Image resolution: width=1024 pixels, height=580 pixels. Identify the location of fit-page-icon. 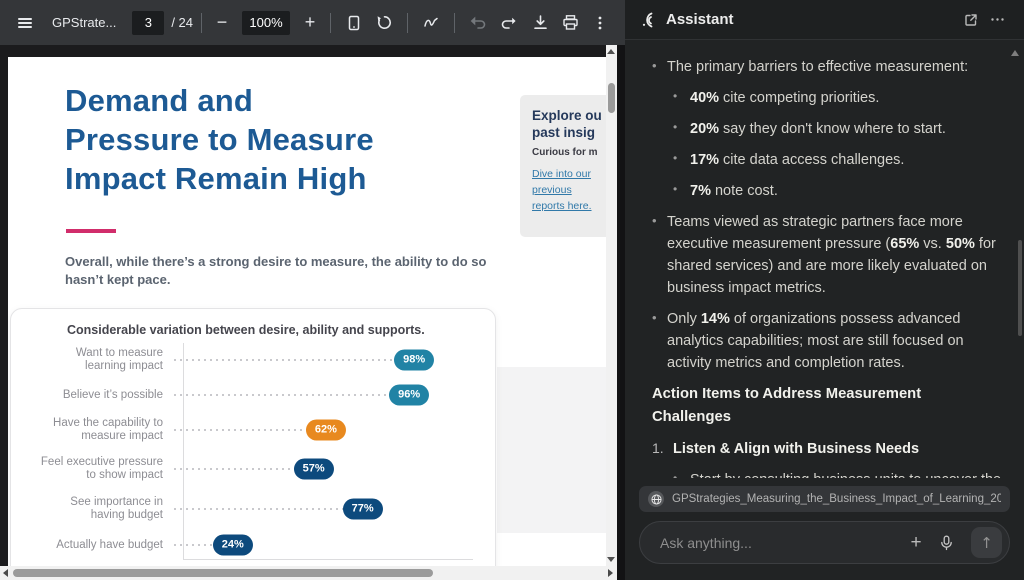
(354, 23).